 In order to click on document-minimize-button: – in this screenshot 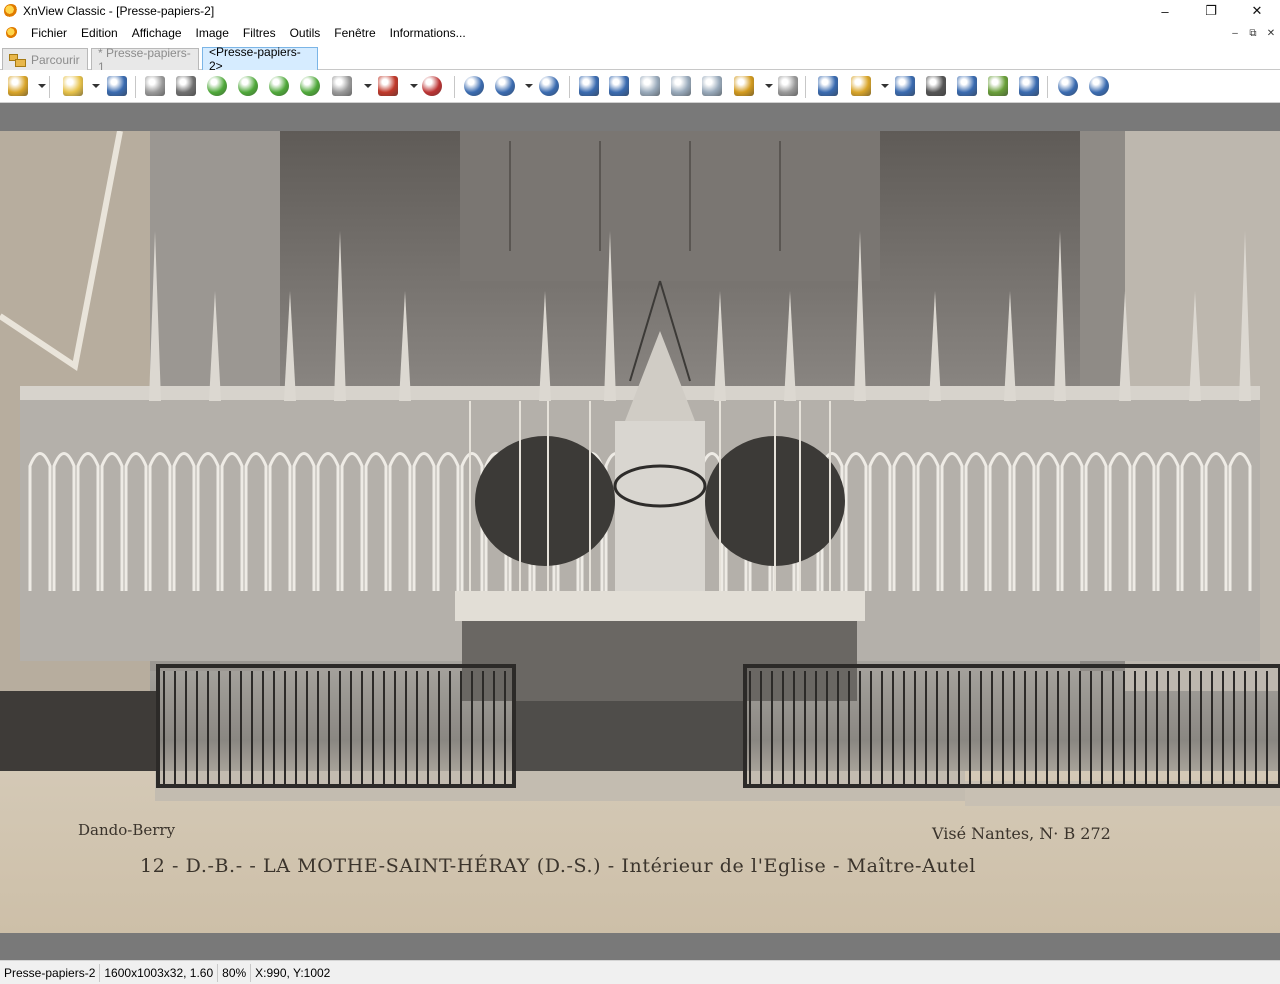, I will do `click(1235, 33)`.